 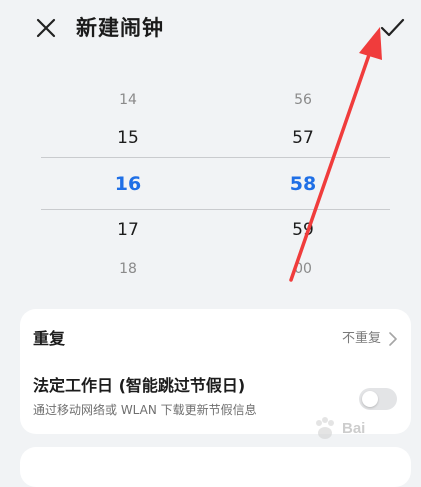 I want to click on chevron-right-icon, so click(x=393, y=339).